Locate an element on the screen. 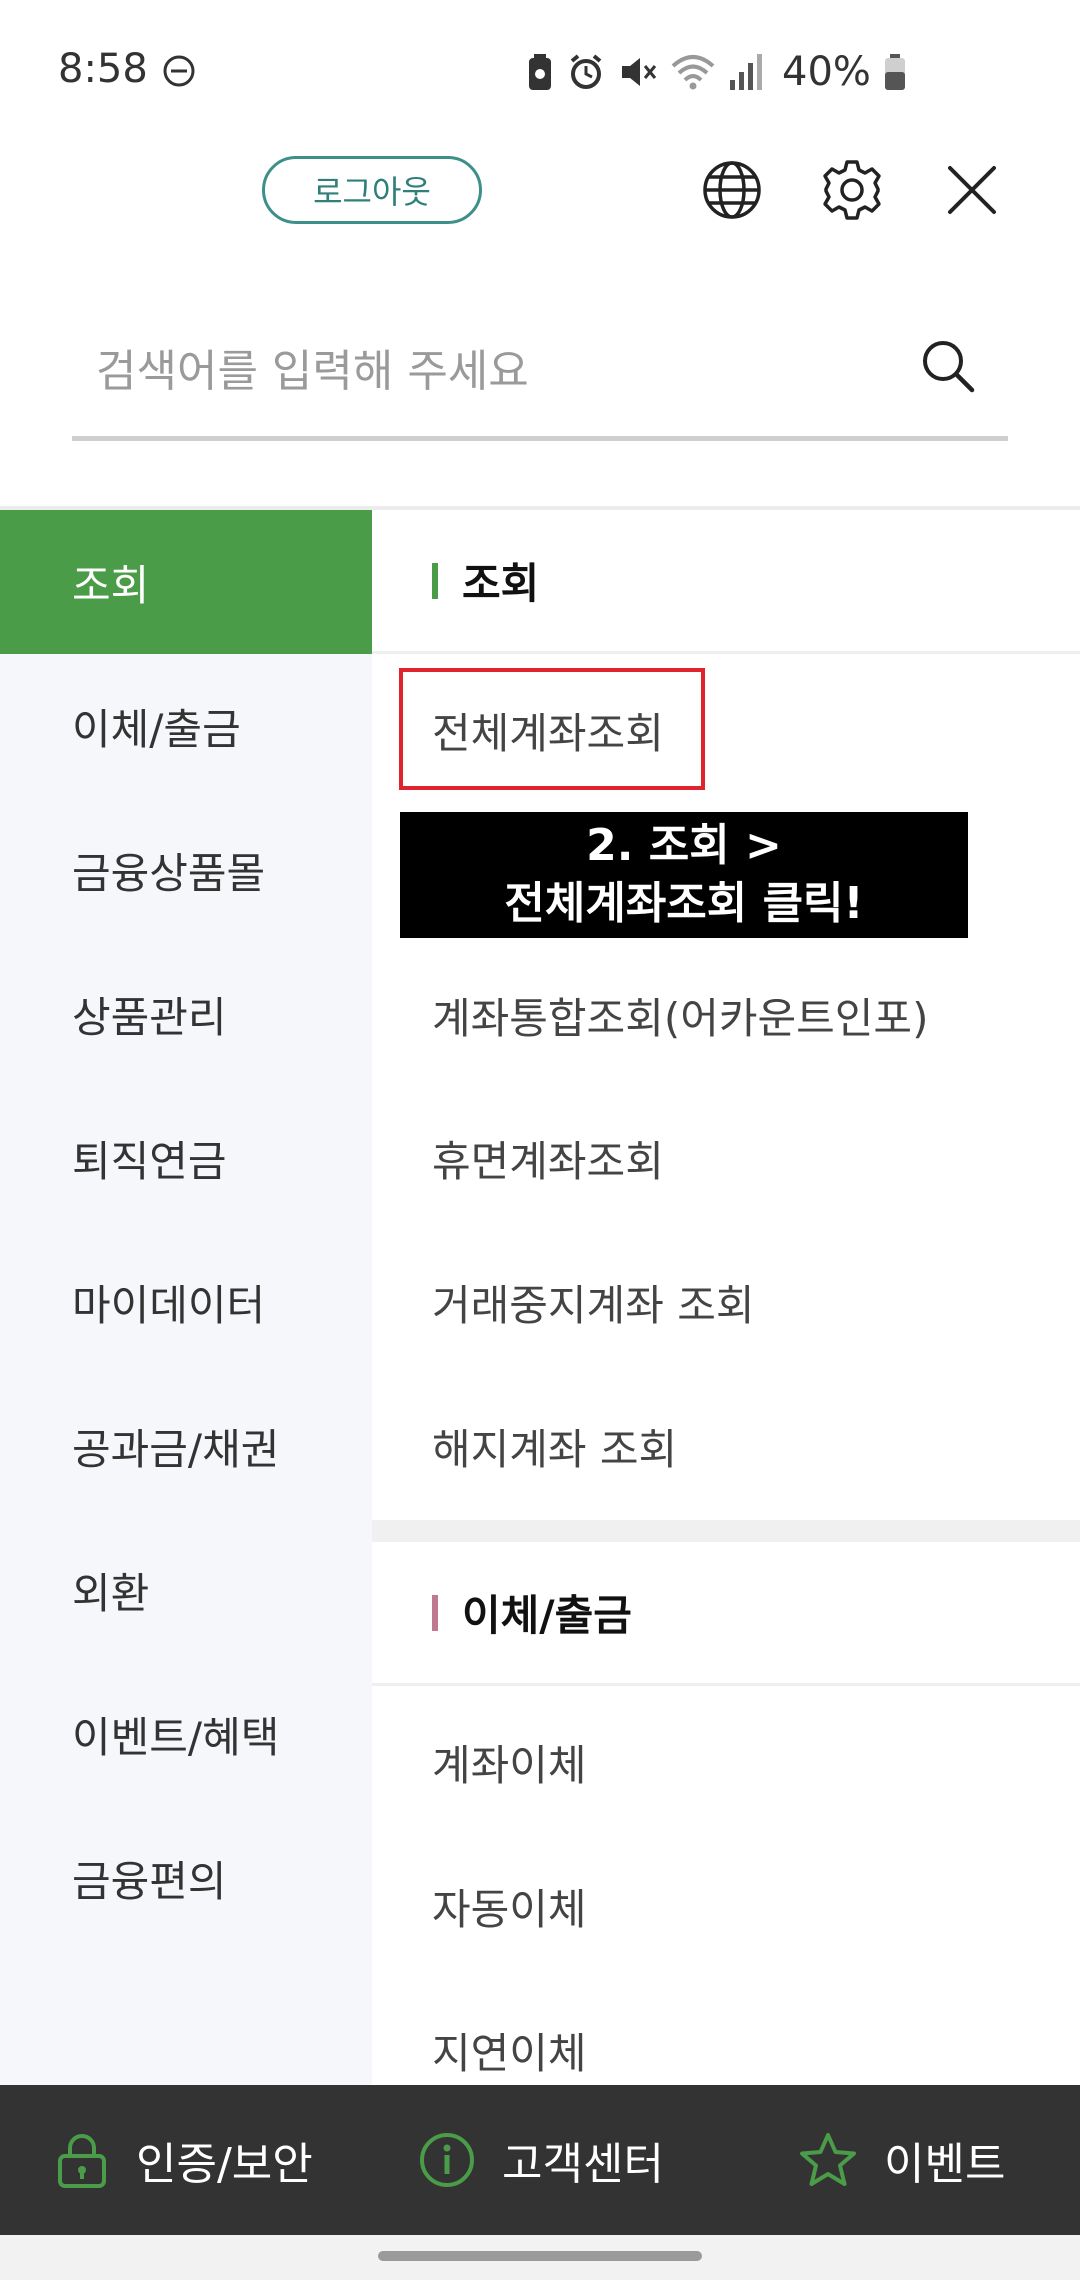 The height and width of the screenshot is (2280, 1080). signal-icon is located at coordinates (746, 72).